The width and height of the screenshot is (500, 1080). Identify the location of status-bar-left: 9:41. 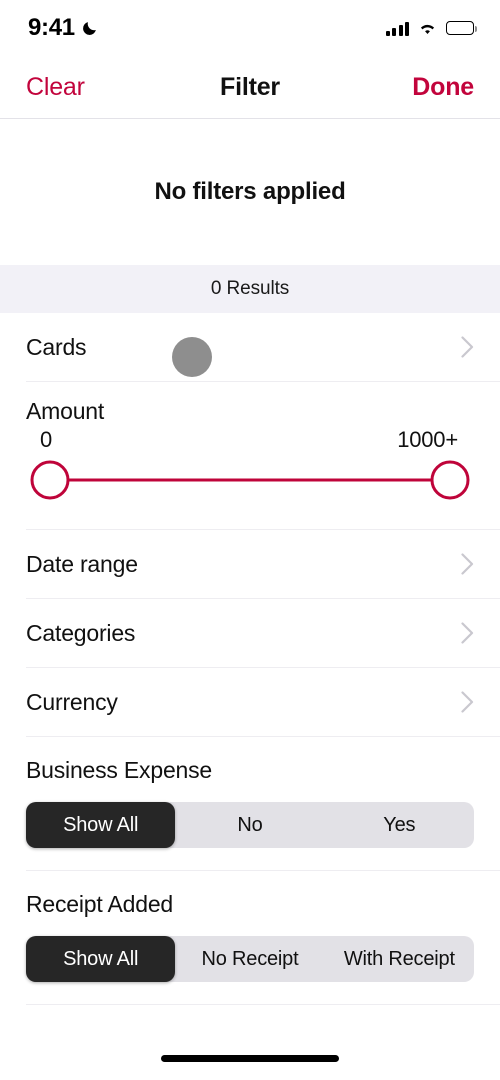
(63, 28).